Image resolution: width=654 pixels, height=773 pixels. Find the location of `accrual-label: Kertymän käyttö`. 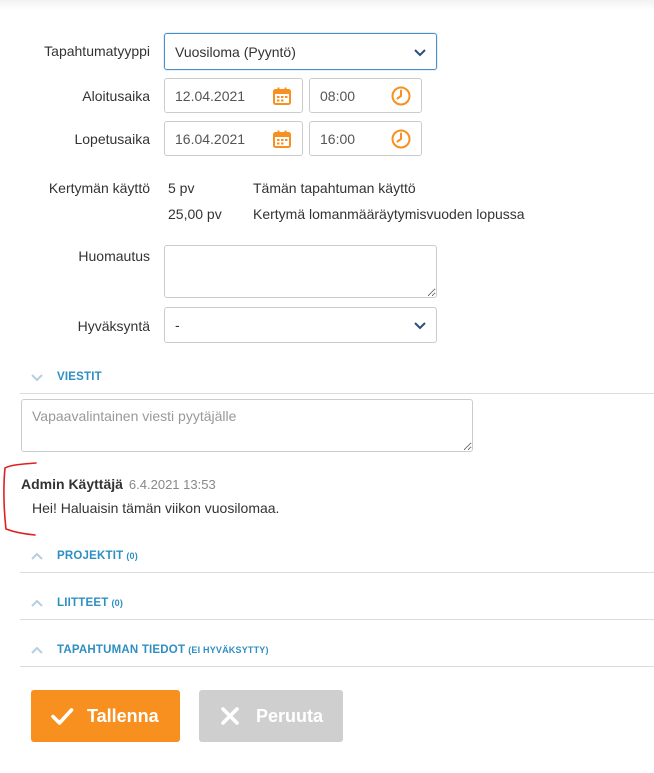

accrual-label: Kertymän käyttö is located at coordinates (99, 188).